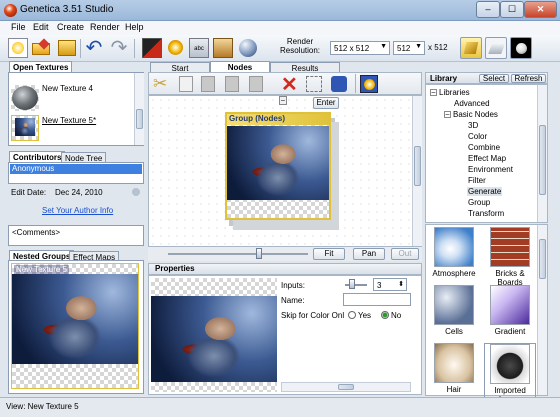  I want to click on texture-name-selected: New Texture 5*, so click(69, 120).